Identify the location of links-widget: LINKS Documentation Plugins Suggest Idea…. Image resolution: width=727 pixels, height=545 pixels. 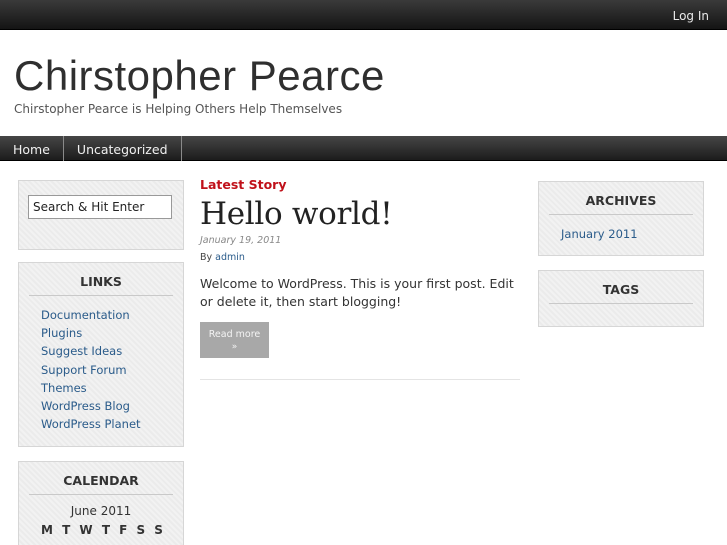
(101, 354).